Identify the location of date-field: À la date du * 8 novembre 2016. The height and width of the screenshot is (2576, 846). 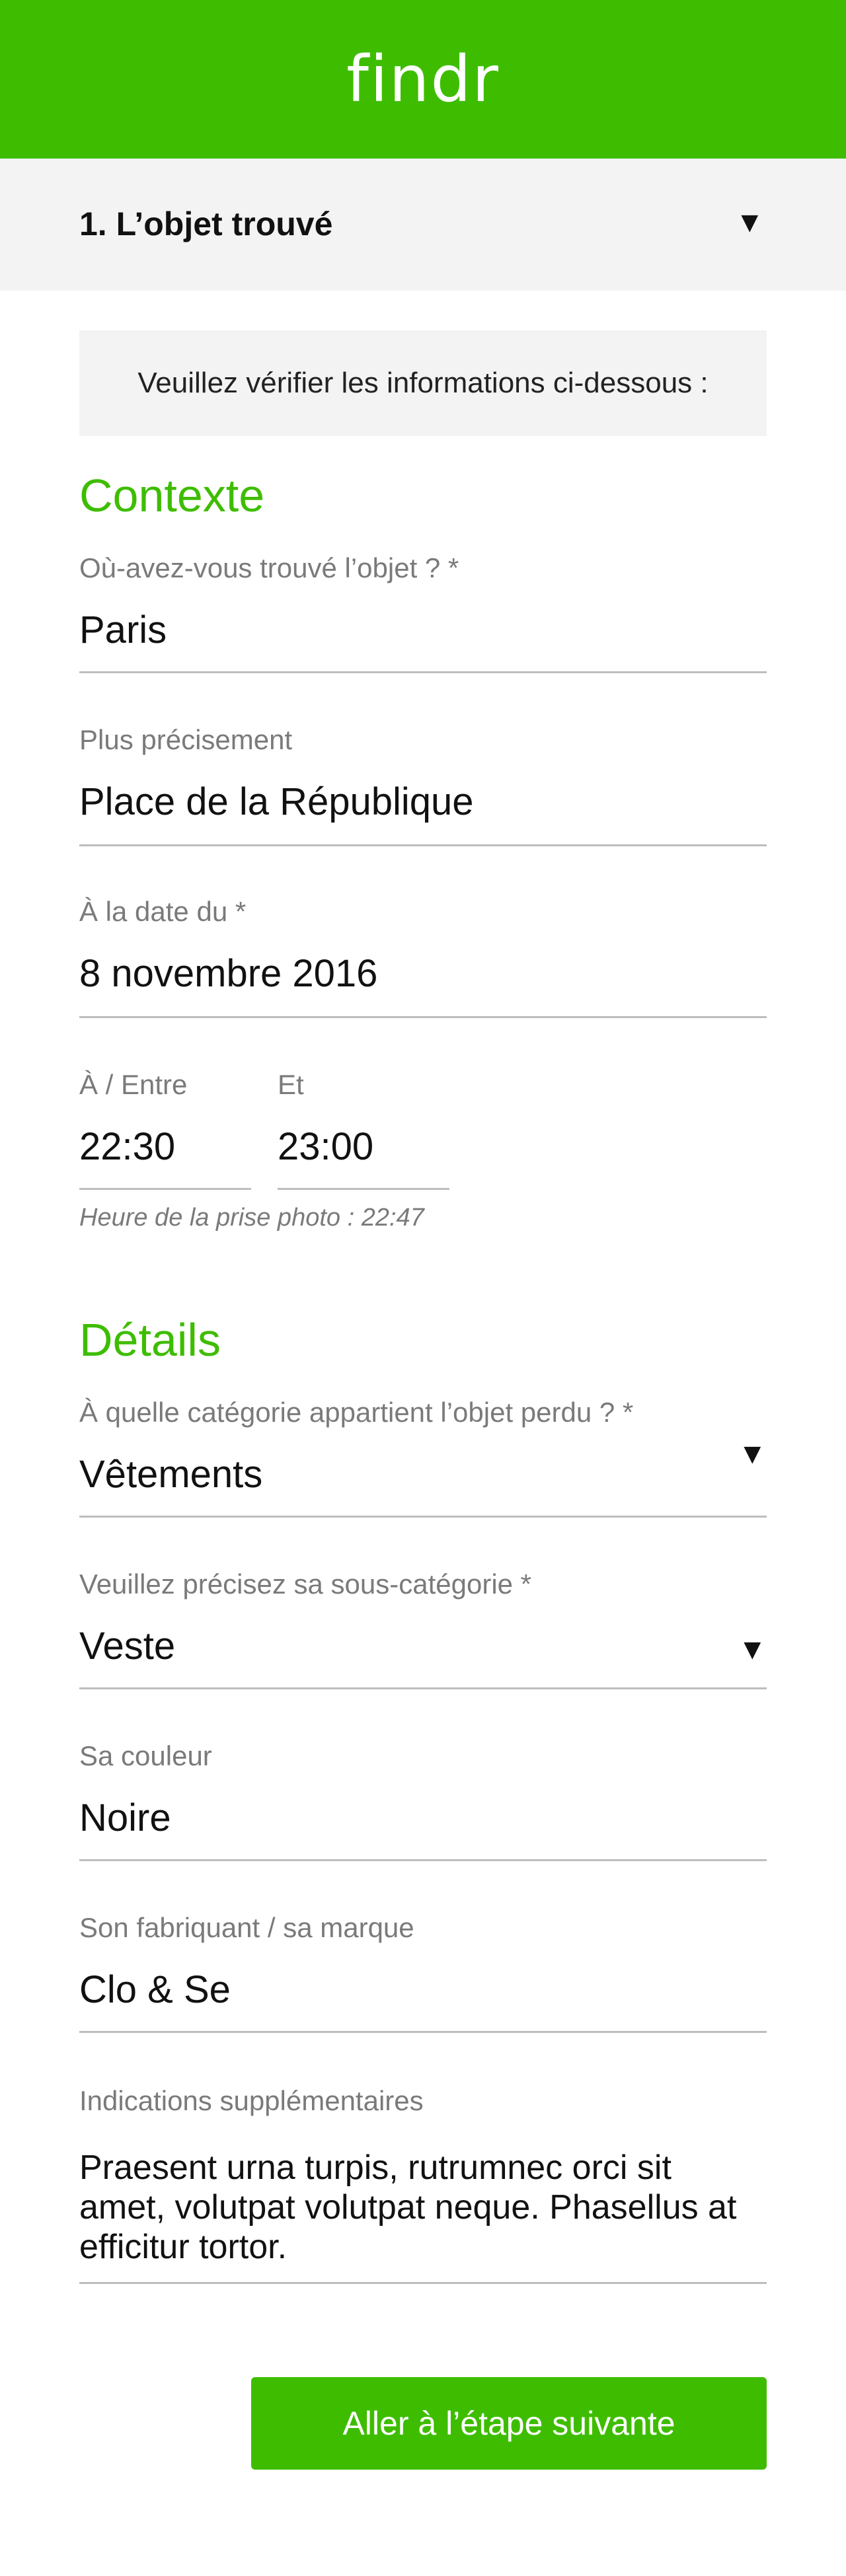
(423, 958).